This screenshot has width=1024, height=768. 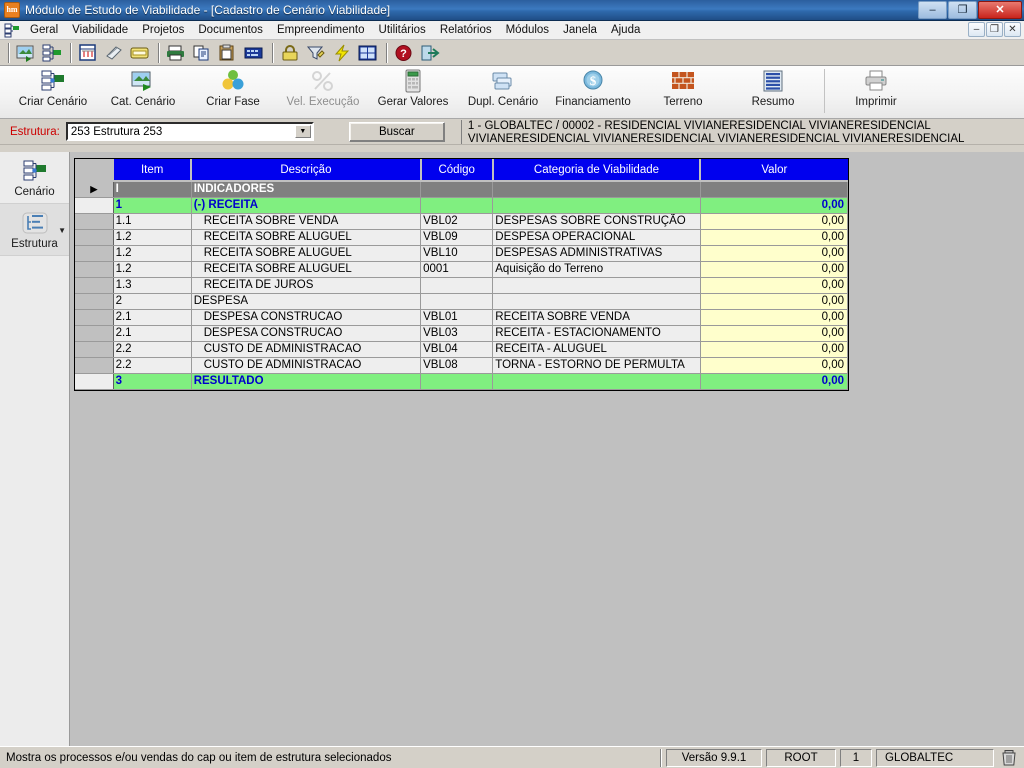 What do you see at coordinates (596, 269) in the screenshot?
I see `cell-categoria: Aquisição do Terreno` at bounding box center [596, 269].